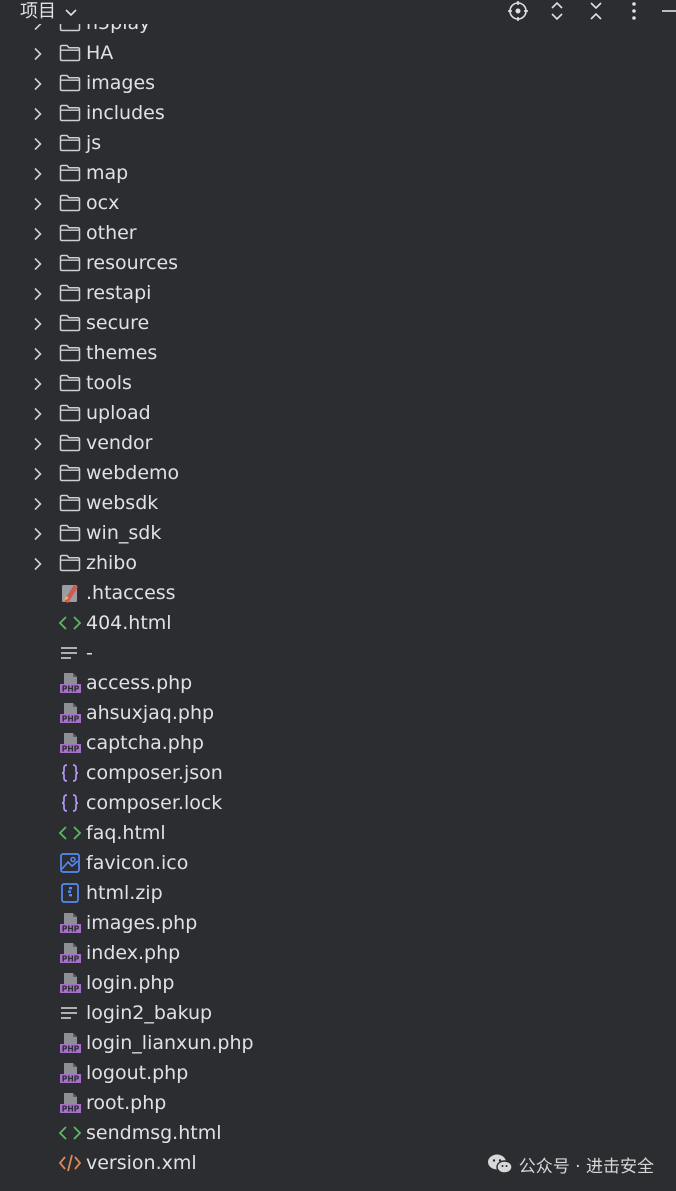 This screenshot has width=676, height=1191. Describe the element at coordinates (338, 1043) in the screenshot. I see `tree-file-row: PHP login_lianxun.php` at that location.